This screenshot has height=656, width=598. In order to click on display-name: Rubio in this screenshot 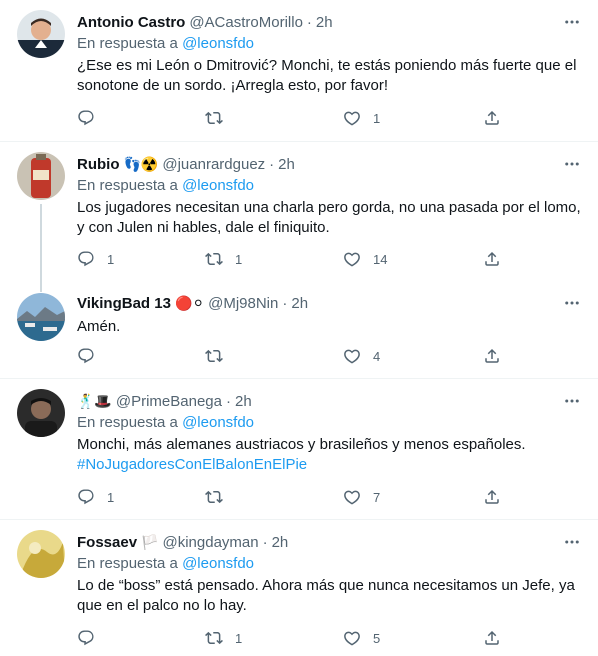, I will do `click(98, 164)`.